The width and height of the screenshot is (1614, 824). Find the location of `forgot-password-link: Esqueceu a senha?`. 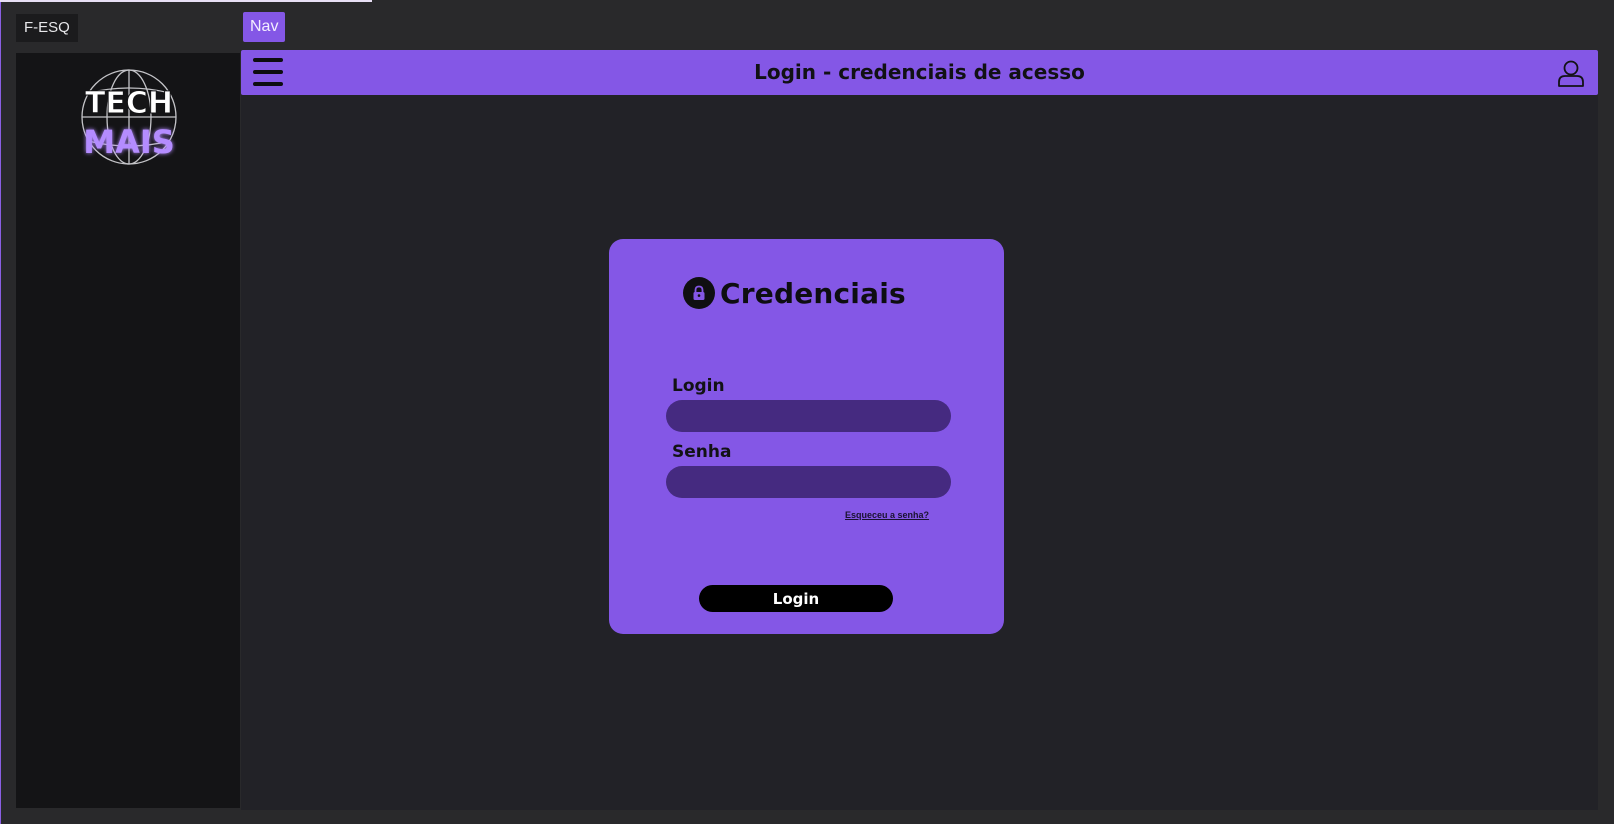

forgot-password-link: Esqueceu a senha? is located at coordinates (887, 515).